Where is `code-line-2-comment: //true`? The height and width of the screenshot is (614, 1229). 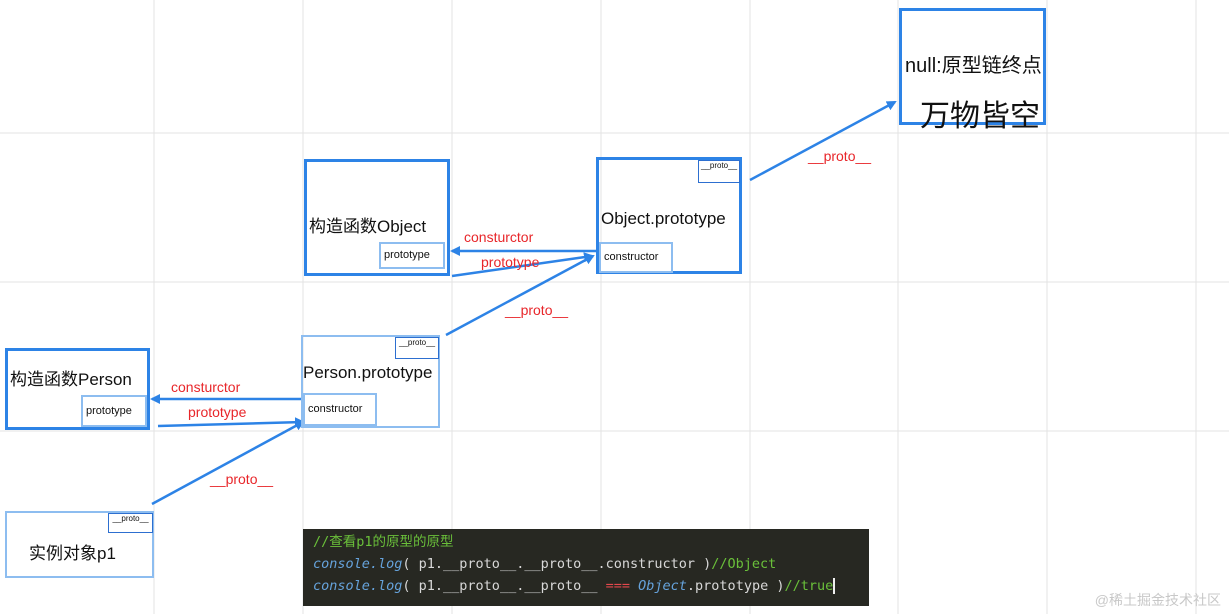
code-line-2-comment: //true is located at coordinates (809, 586).